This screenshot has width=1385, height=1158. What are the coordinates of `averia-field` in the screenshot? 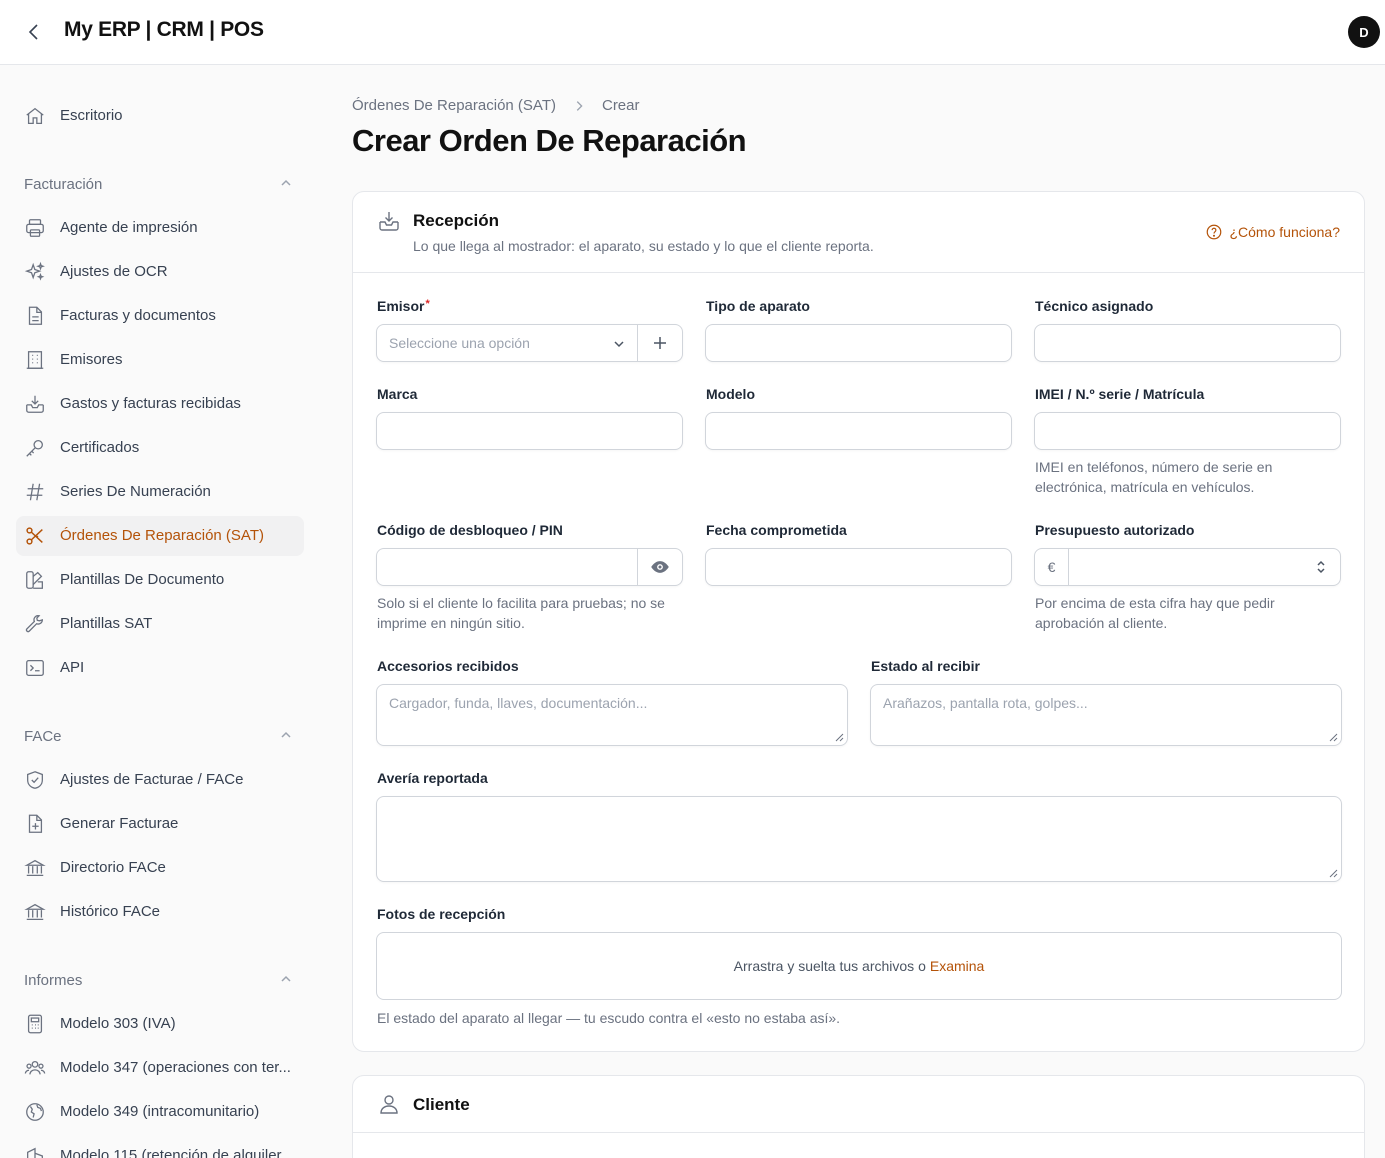 It's located at (859, 839).